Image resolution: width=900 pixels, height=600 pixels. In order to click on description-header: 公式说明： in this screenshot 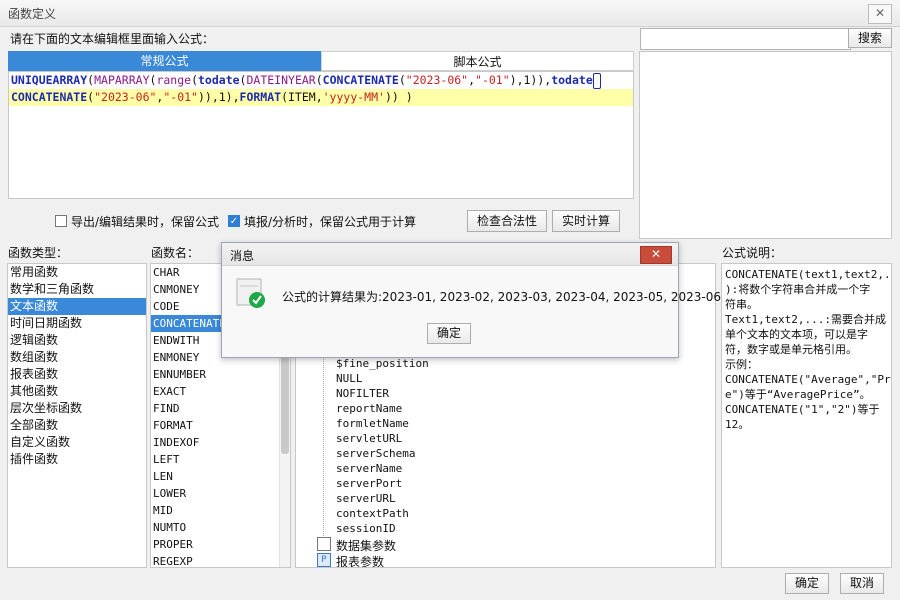, I will do `click(752, 253)`.